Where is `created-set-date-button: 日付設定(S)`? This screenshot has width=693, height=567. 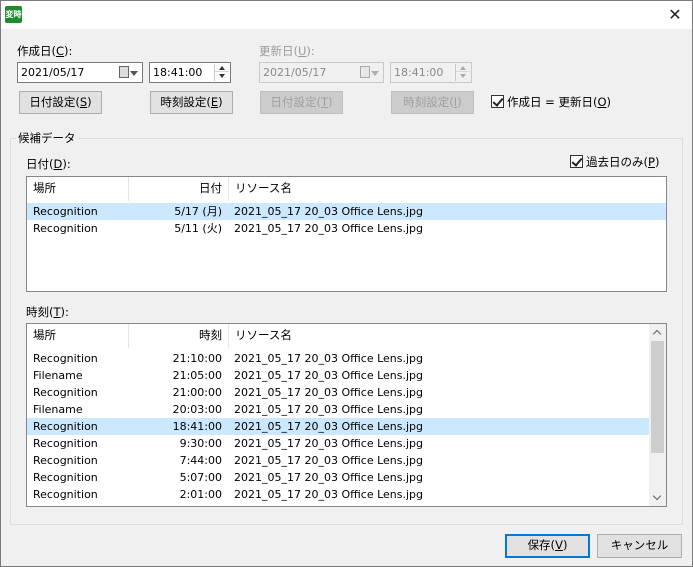
created-set-date-button: 日付設定(S) is located at coordinates (60, 102).